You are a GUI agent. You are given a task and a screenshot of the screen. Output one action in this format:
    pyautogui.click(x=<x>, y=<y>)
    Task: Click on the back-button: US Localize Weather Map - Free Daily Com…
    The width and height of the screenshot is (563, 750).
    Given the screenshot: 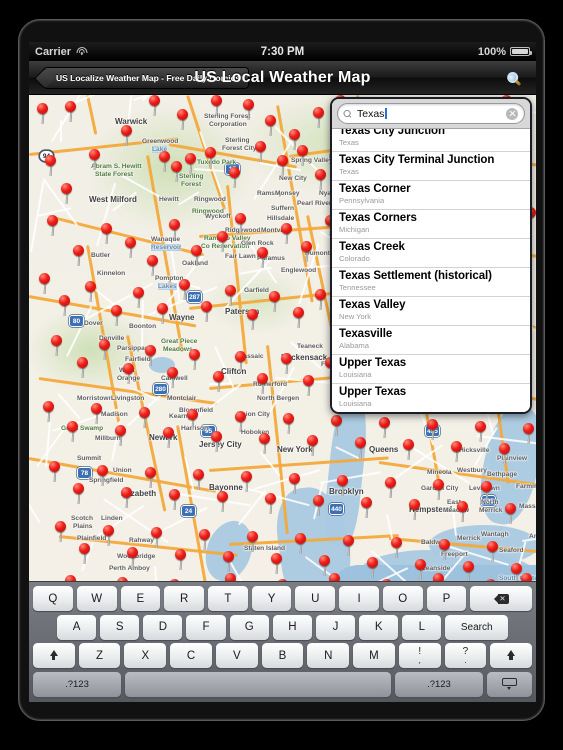 What is the action you would take?
    pyautogui.click(x=146, y=77)
    